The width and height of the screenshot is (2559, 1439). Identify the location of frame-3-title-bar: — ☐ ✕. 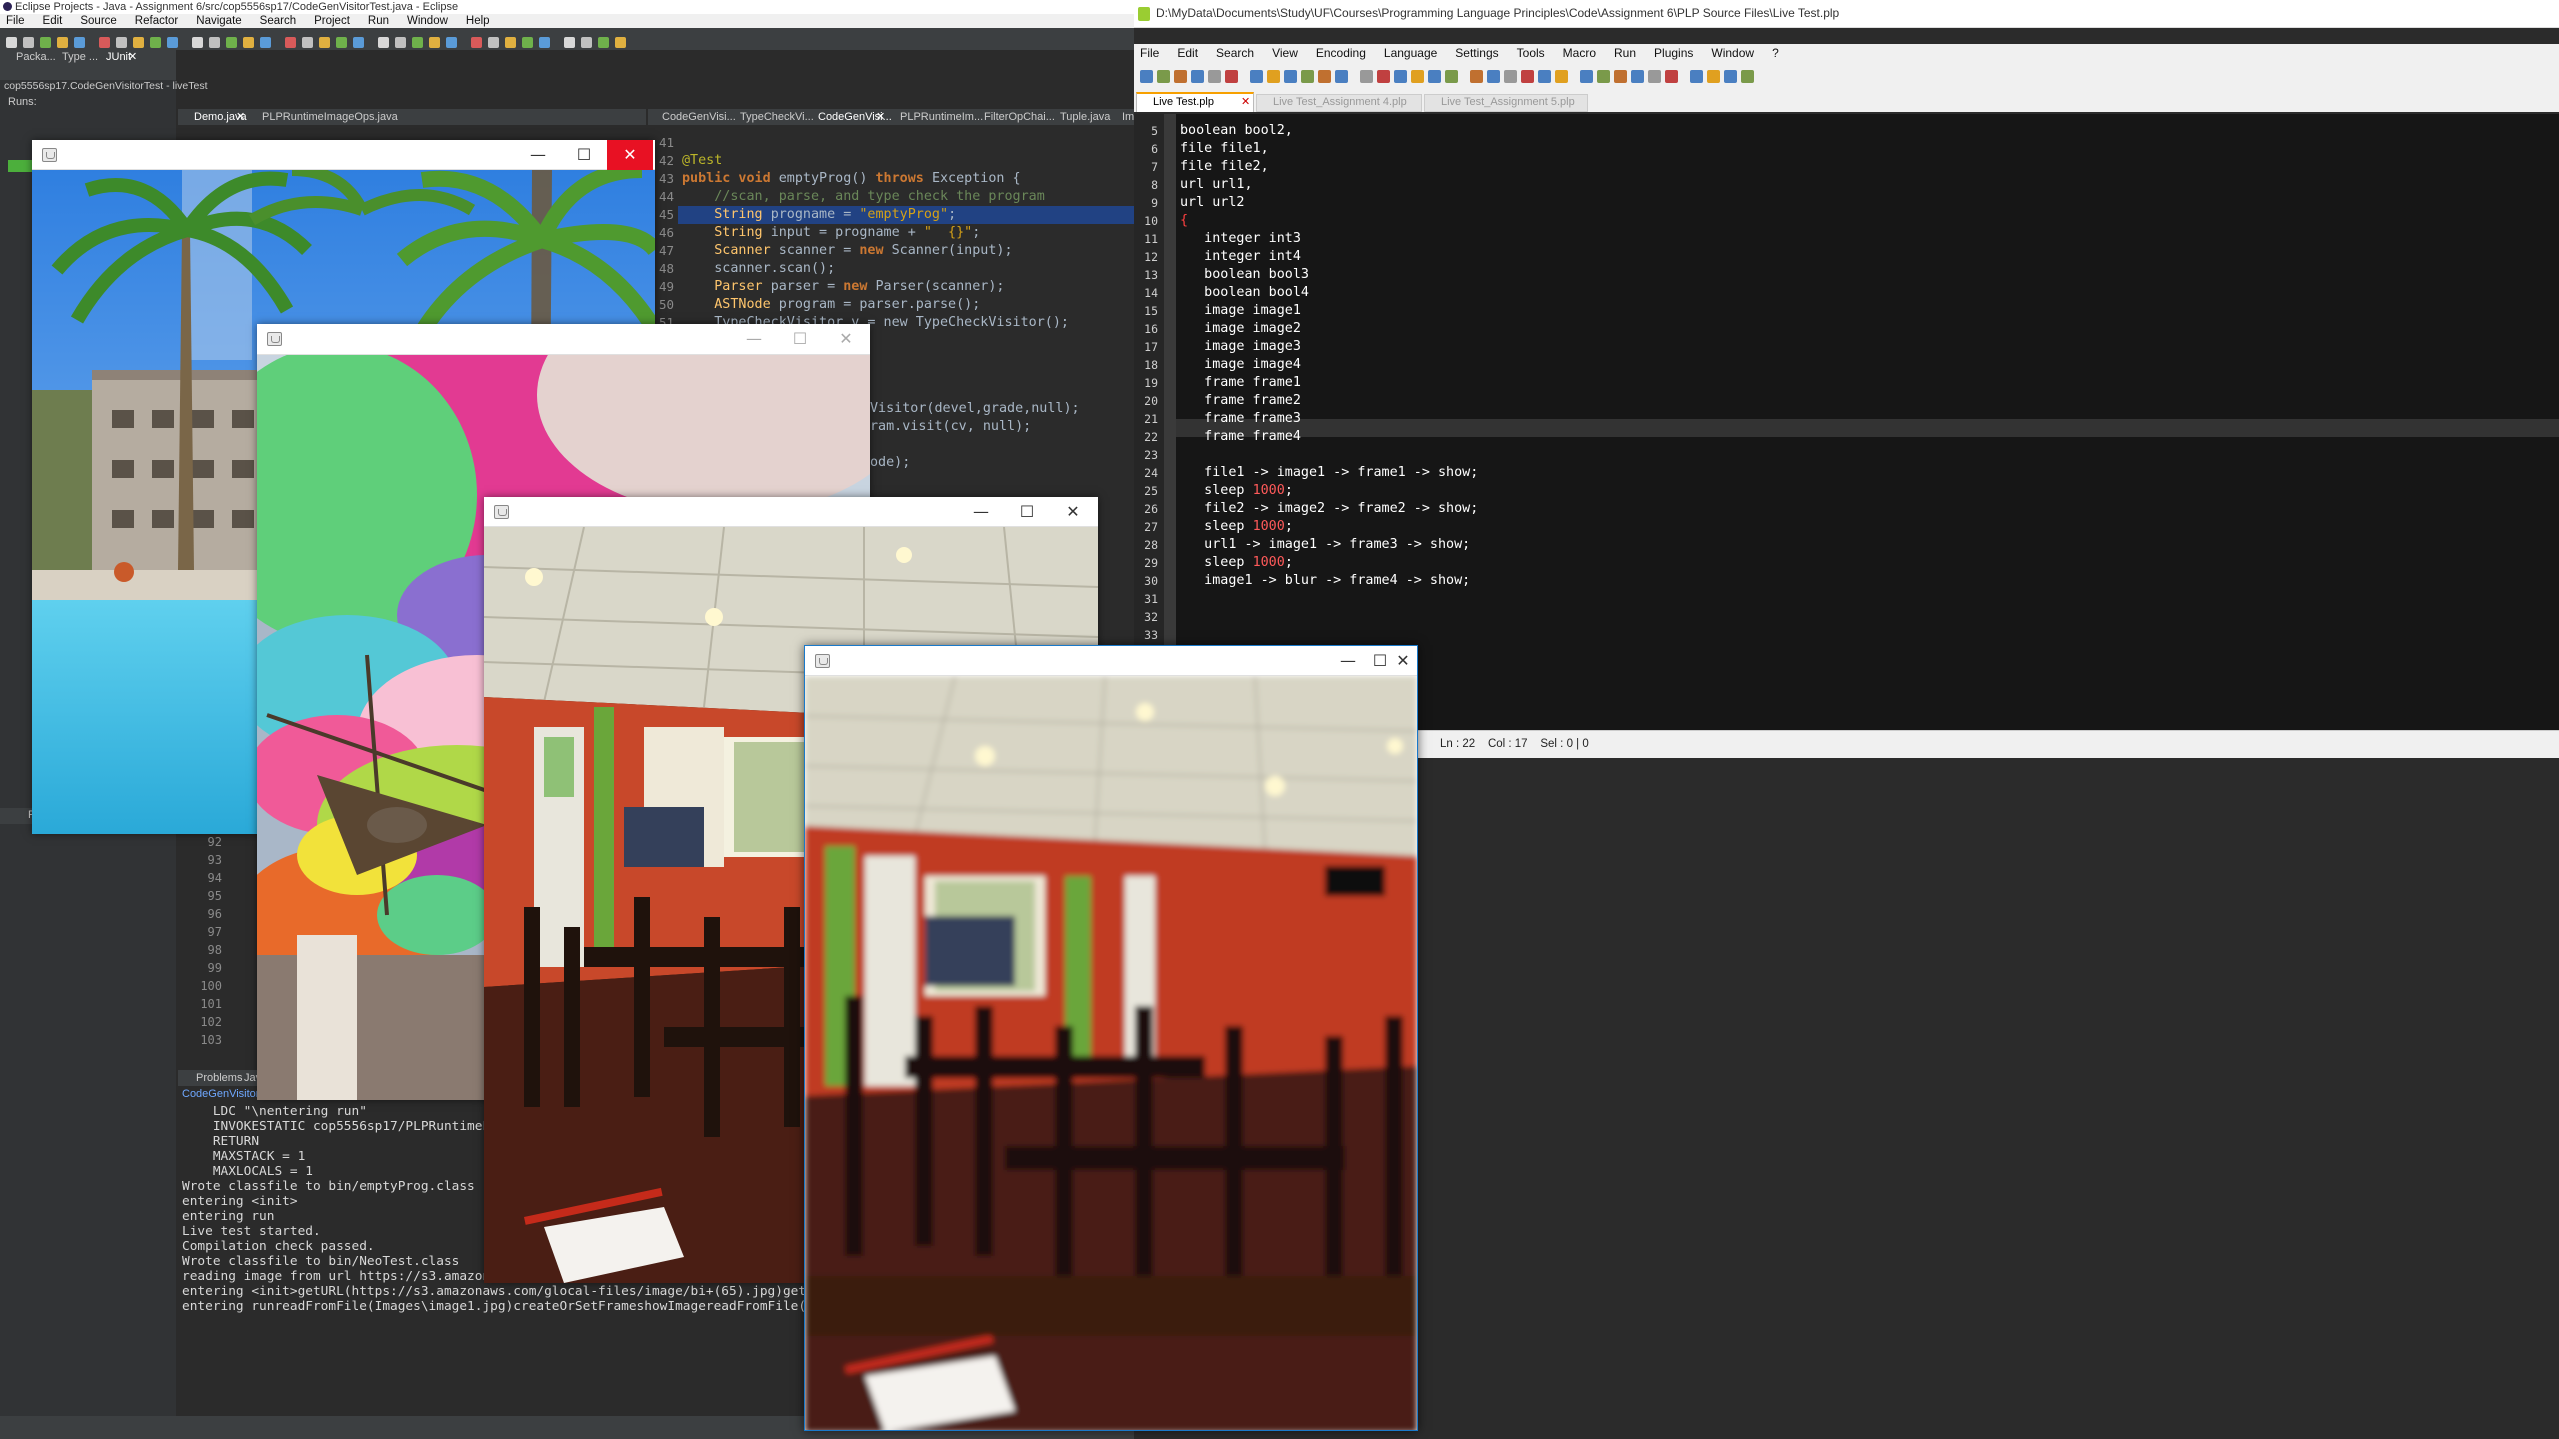
(791, 512).